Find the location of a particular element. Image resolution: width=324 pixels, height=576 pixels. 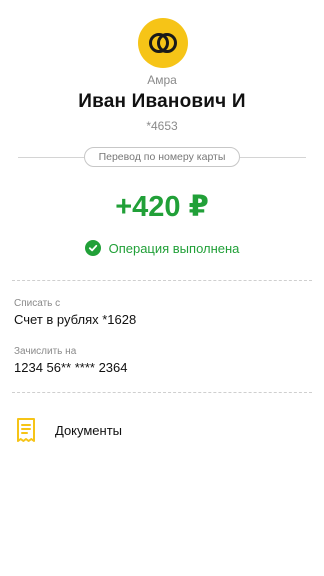

divider-line-right is located at coordinates (273, 157).